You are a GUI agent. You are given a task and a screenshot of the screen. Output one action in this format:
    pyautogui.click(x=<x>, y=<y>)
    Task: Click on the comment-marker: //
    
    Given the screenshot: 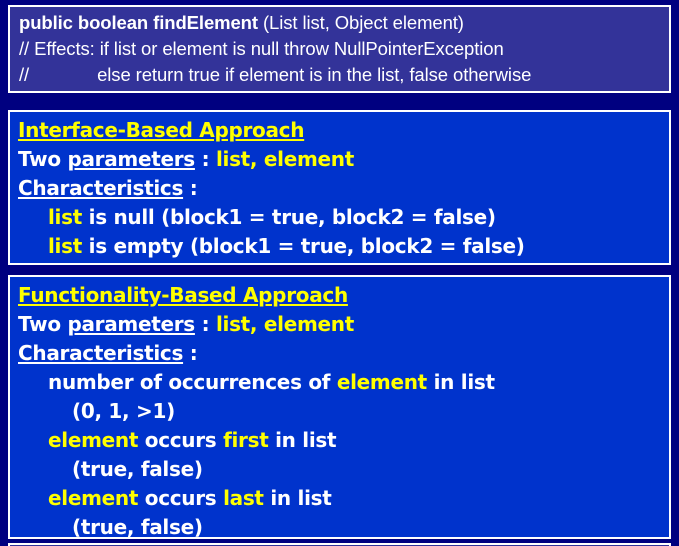 What is the action you would take?
    pyautogui.click(x=24, y=74)
    